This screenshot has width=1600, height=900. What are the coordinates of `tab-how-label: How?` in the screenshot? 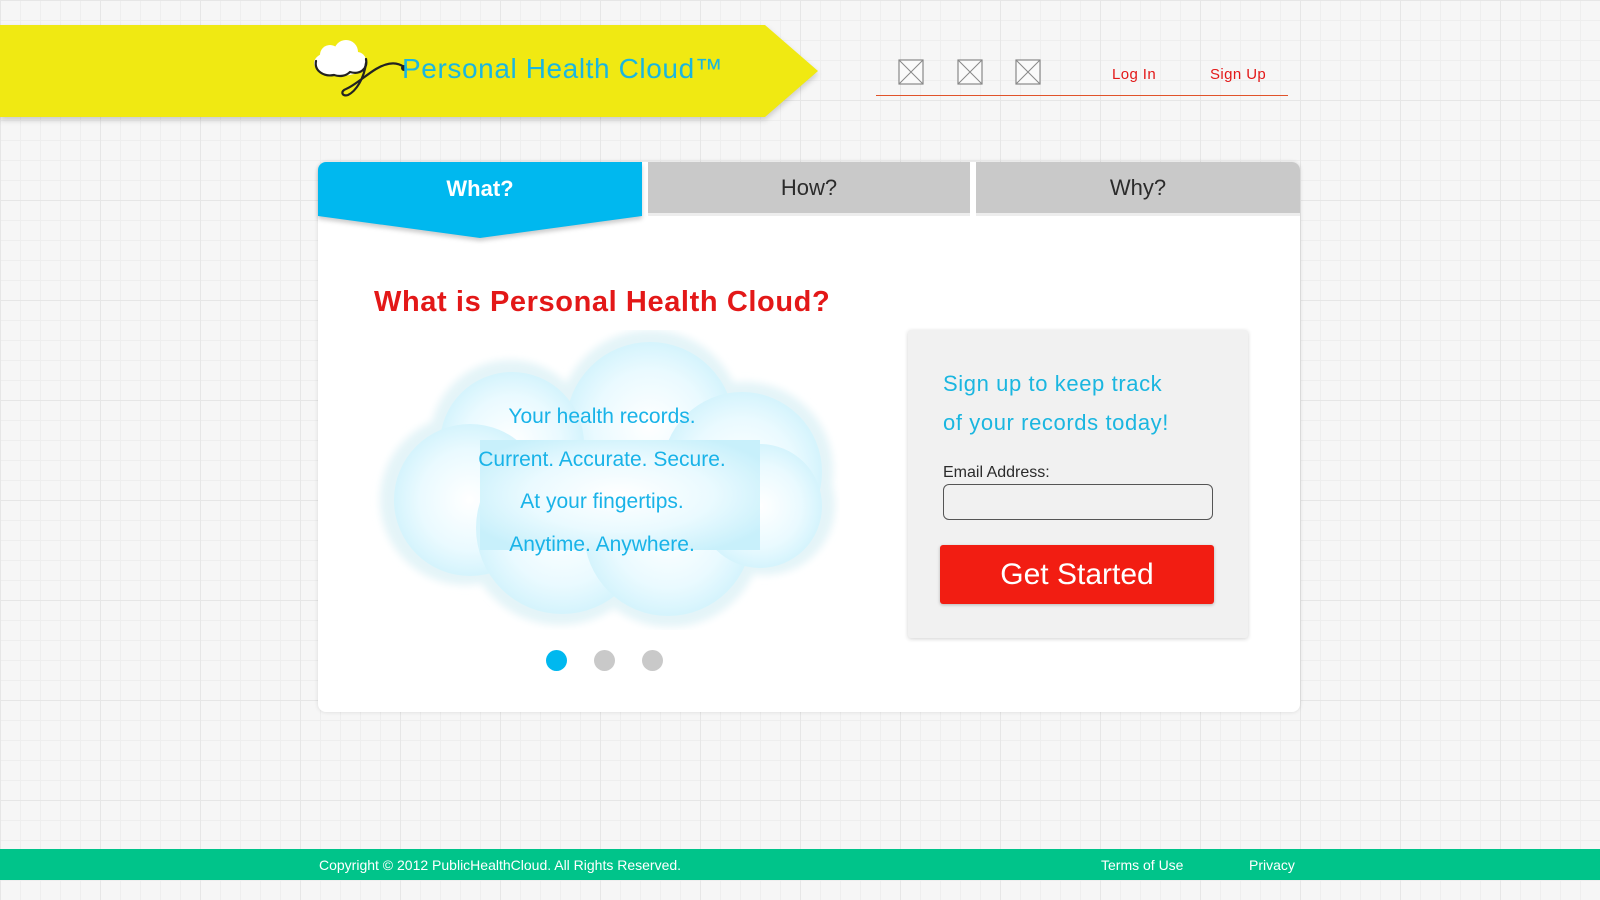 It's located at (809, 187).